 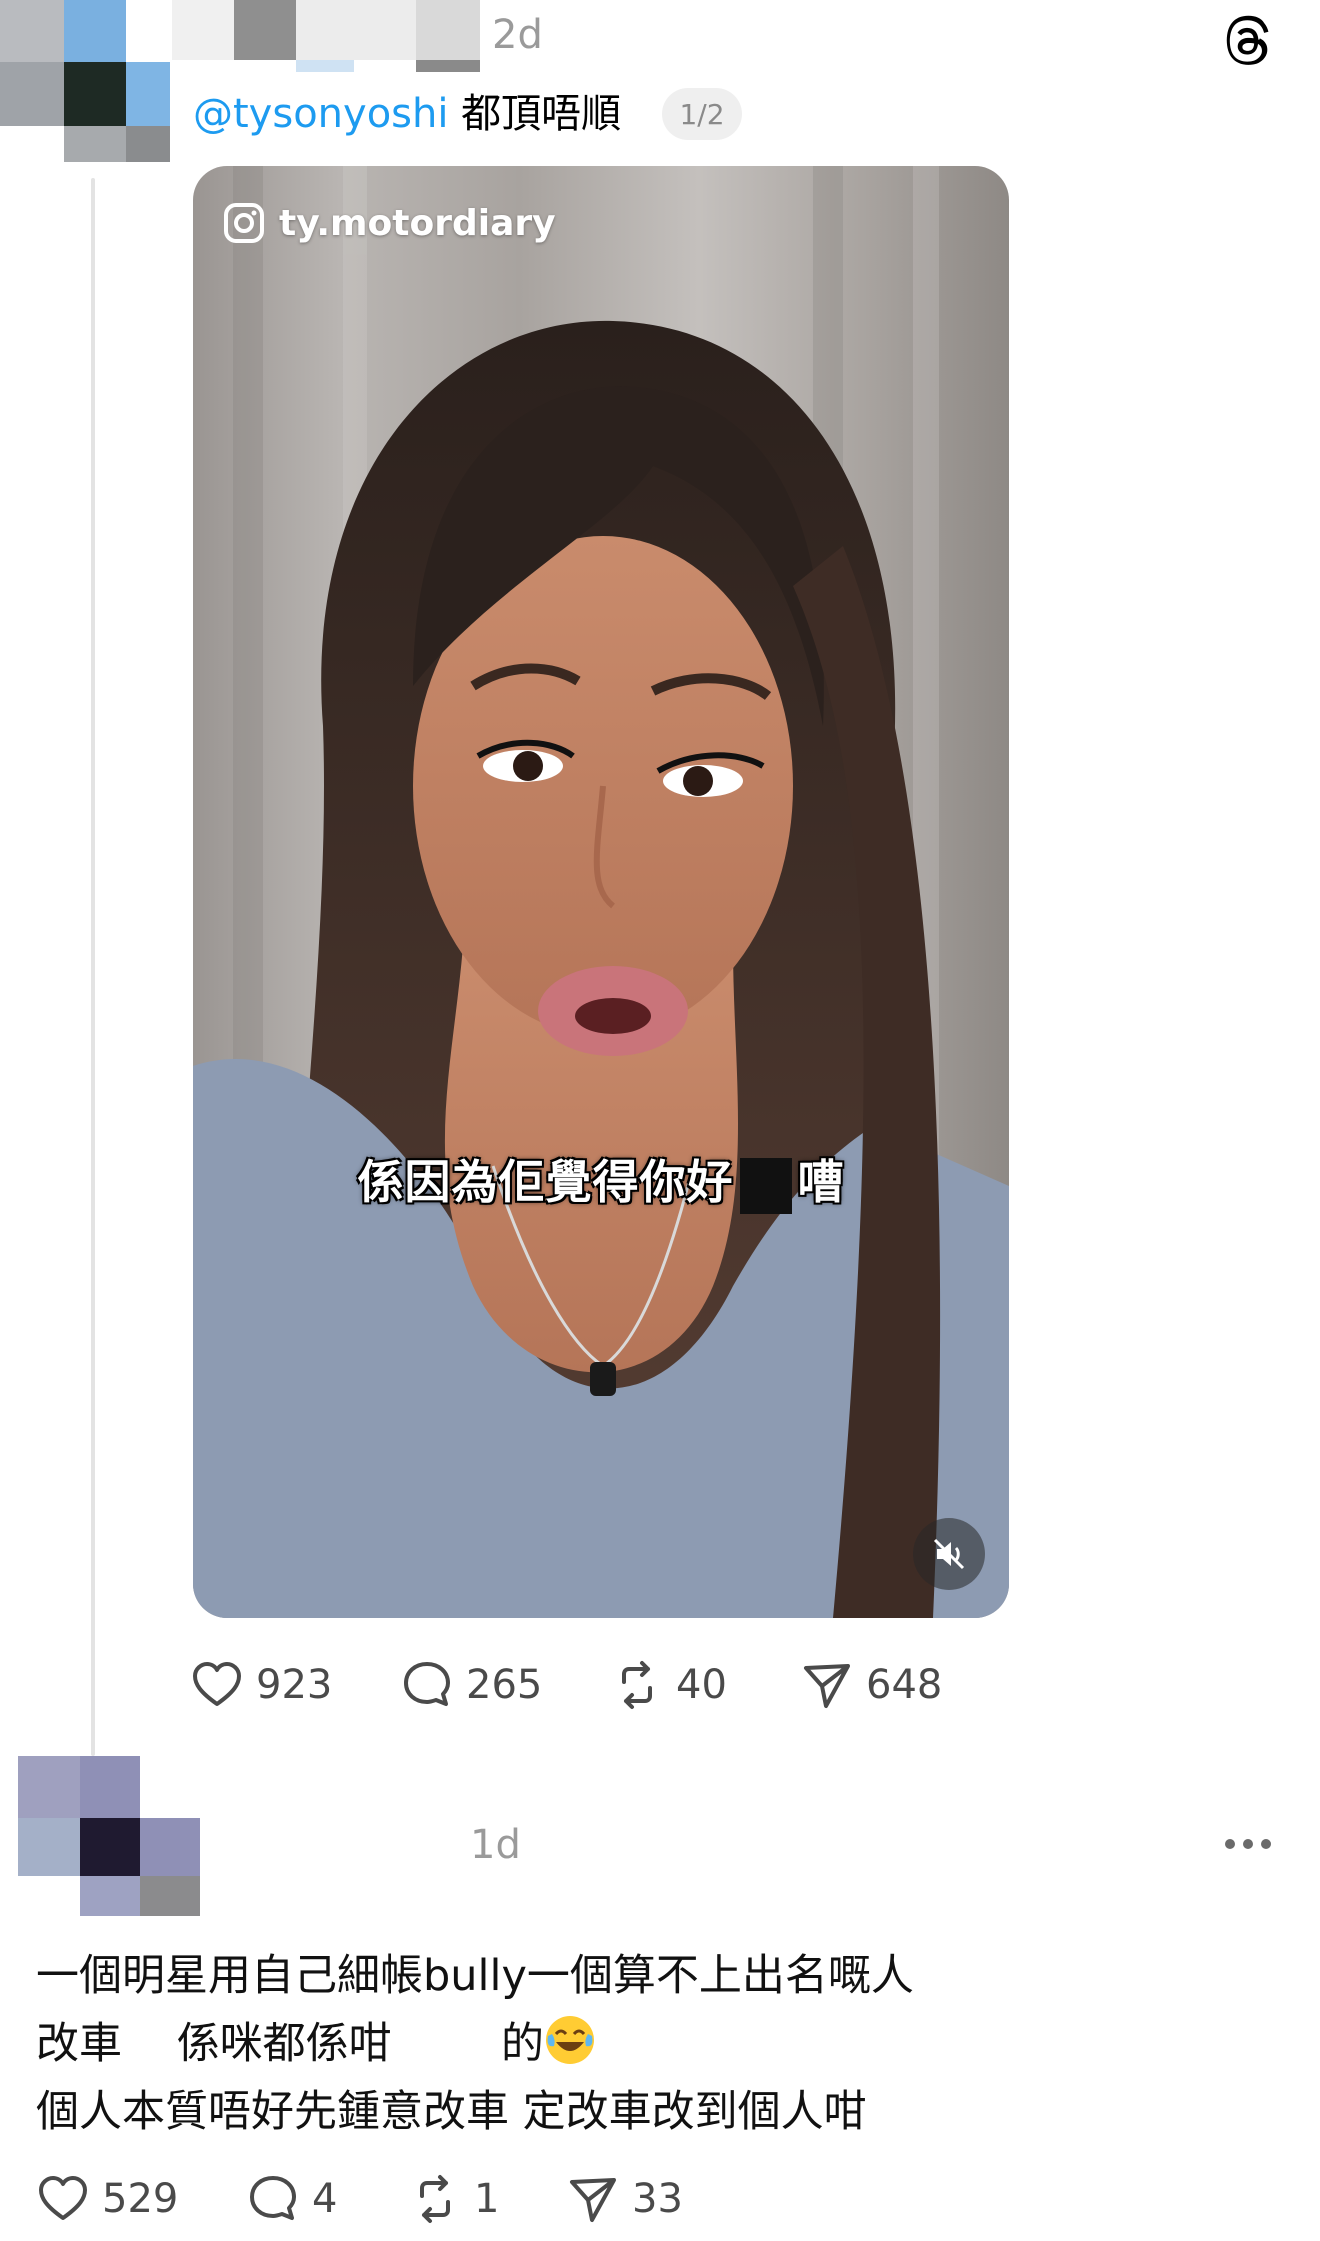 What do you see at coordinates (668, 1685) in the screenshot?
I see `repost-button: 40` at bounding box center [668, 1685].